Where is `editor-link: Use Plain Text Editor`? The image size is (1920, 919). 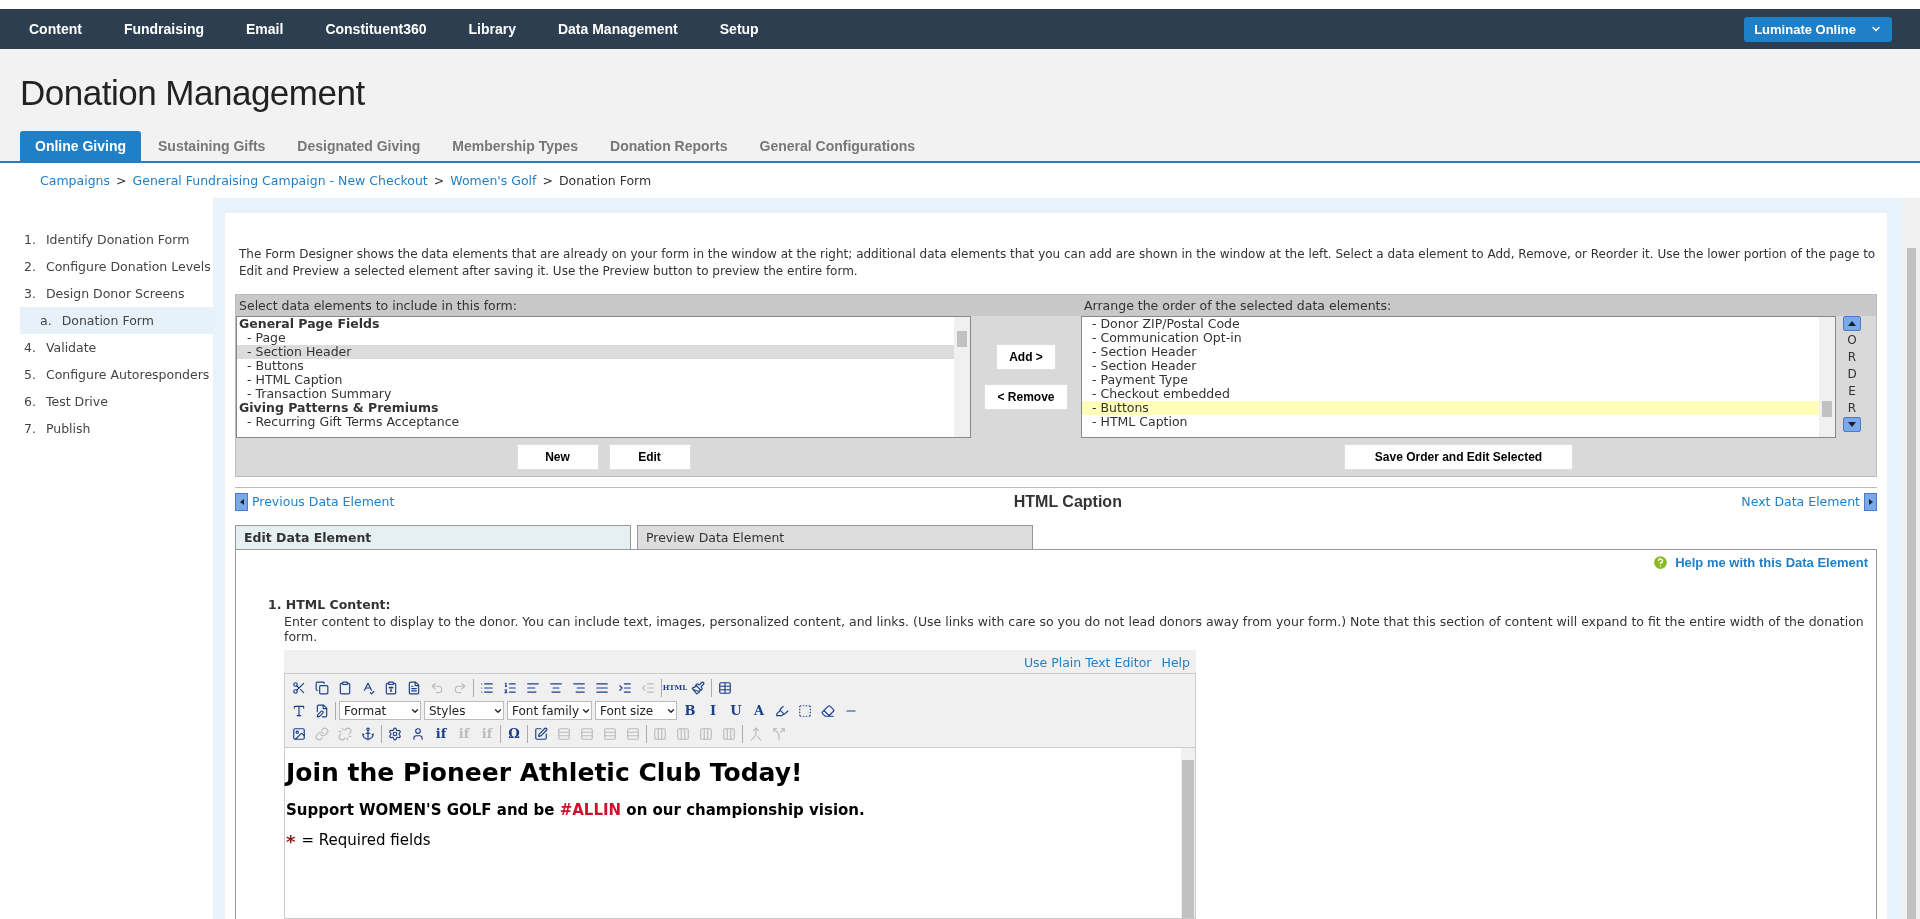 editor-link: Use Plain Text Editor is located at coordinates (1087, 662).